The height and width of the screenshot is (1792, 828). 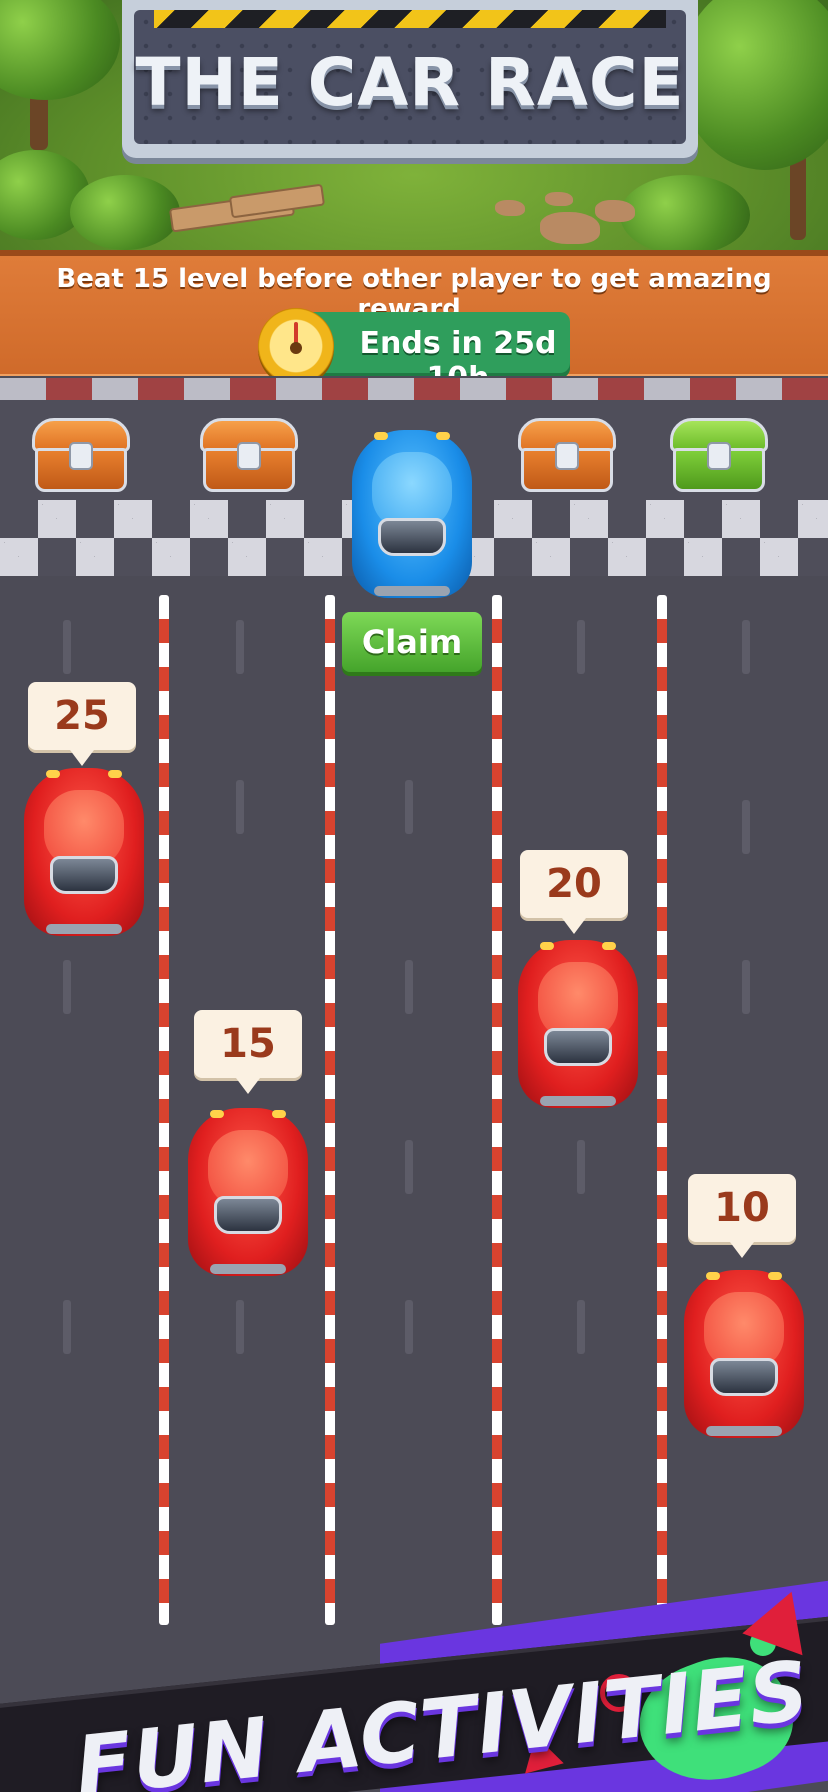 What do you see at coordinates (435, 354) in the screenshot?
I see `timer-pill: Ends in 25d 10h` at bounding box center [435, 354].